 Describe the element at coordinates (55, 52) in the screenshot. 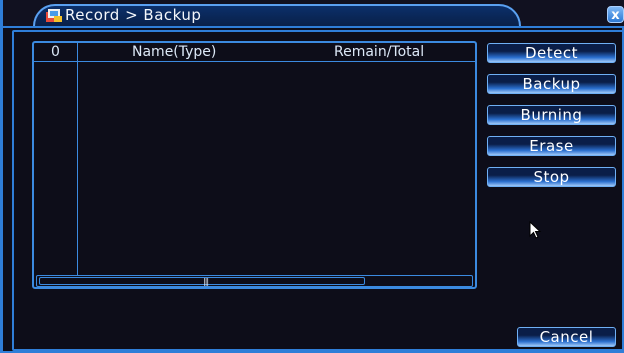

I see `column-header-index: 0` at that location.